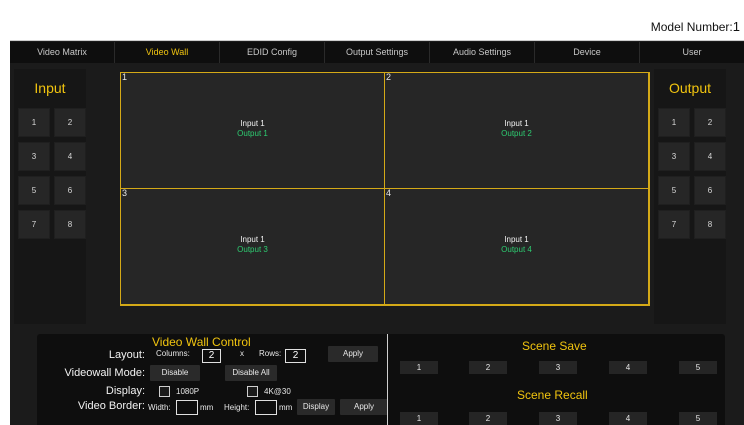 The image size is (744, 425). Describe the element at coordinates (34, 190) in the screenshot. I see `input-button-5: 5` at that location.